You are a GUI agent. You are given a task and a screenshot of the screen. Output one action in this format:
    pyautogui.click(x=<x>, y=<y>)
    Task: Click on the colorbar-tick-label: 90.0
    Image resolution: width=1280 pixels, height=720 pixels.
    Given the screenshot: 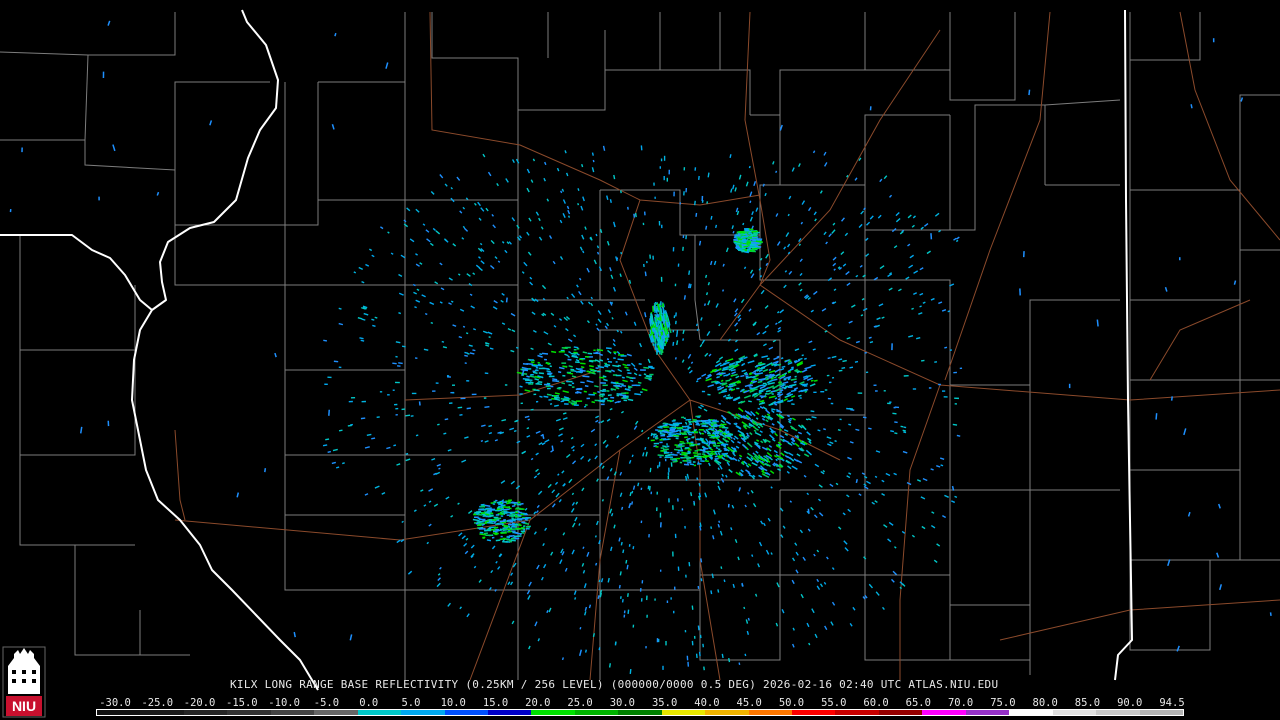 What is the action you would take?
    pyautogui.click(x=1130, y=703)
    